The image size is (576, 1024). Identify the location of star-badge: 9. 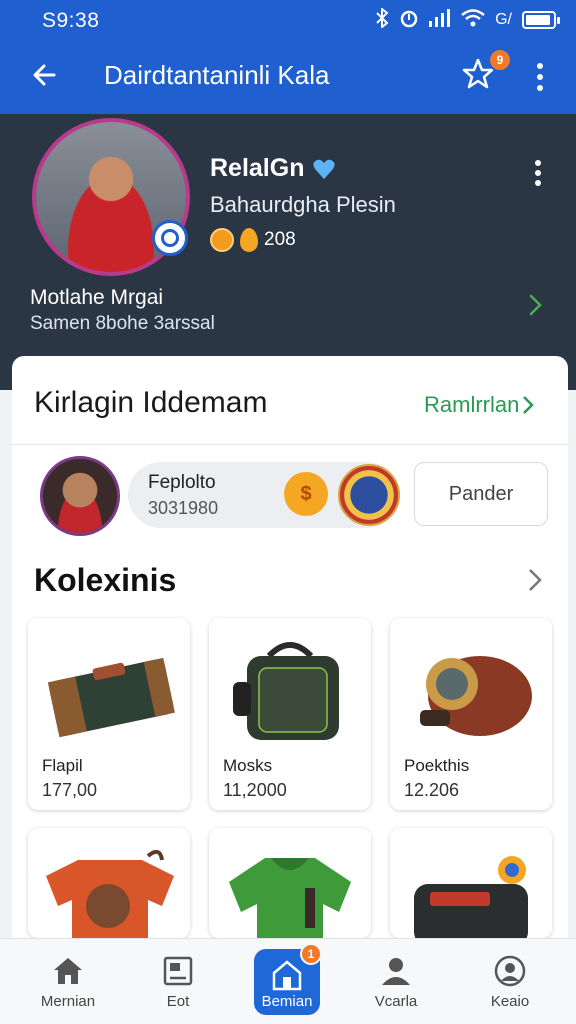
(500, 60).